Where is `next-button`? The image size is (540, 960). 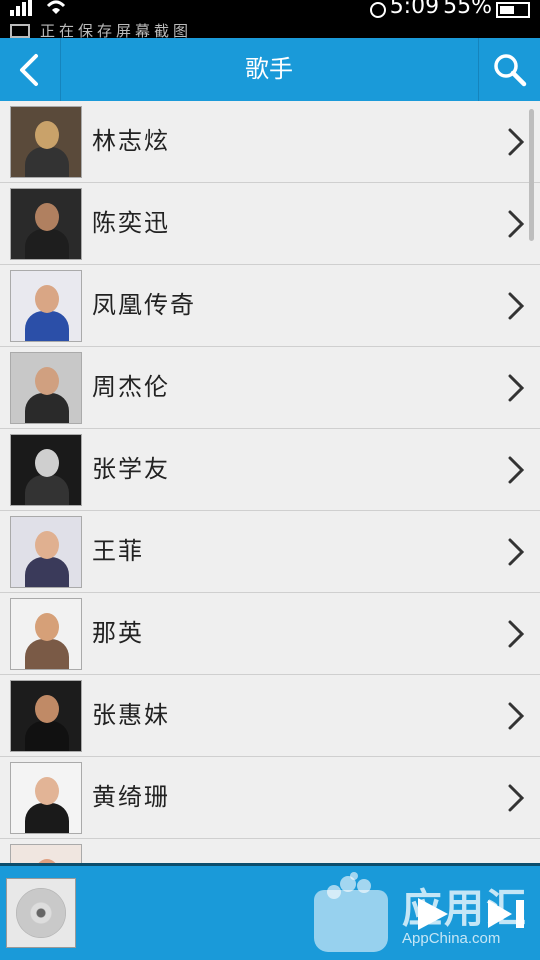
next-button is located at coordinates (506, 916).